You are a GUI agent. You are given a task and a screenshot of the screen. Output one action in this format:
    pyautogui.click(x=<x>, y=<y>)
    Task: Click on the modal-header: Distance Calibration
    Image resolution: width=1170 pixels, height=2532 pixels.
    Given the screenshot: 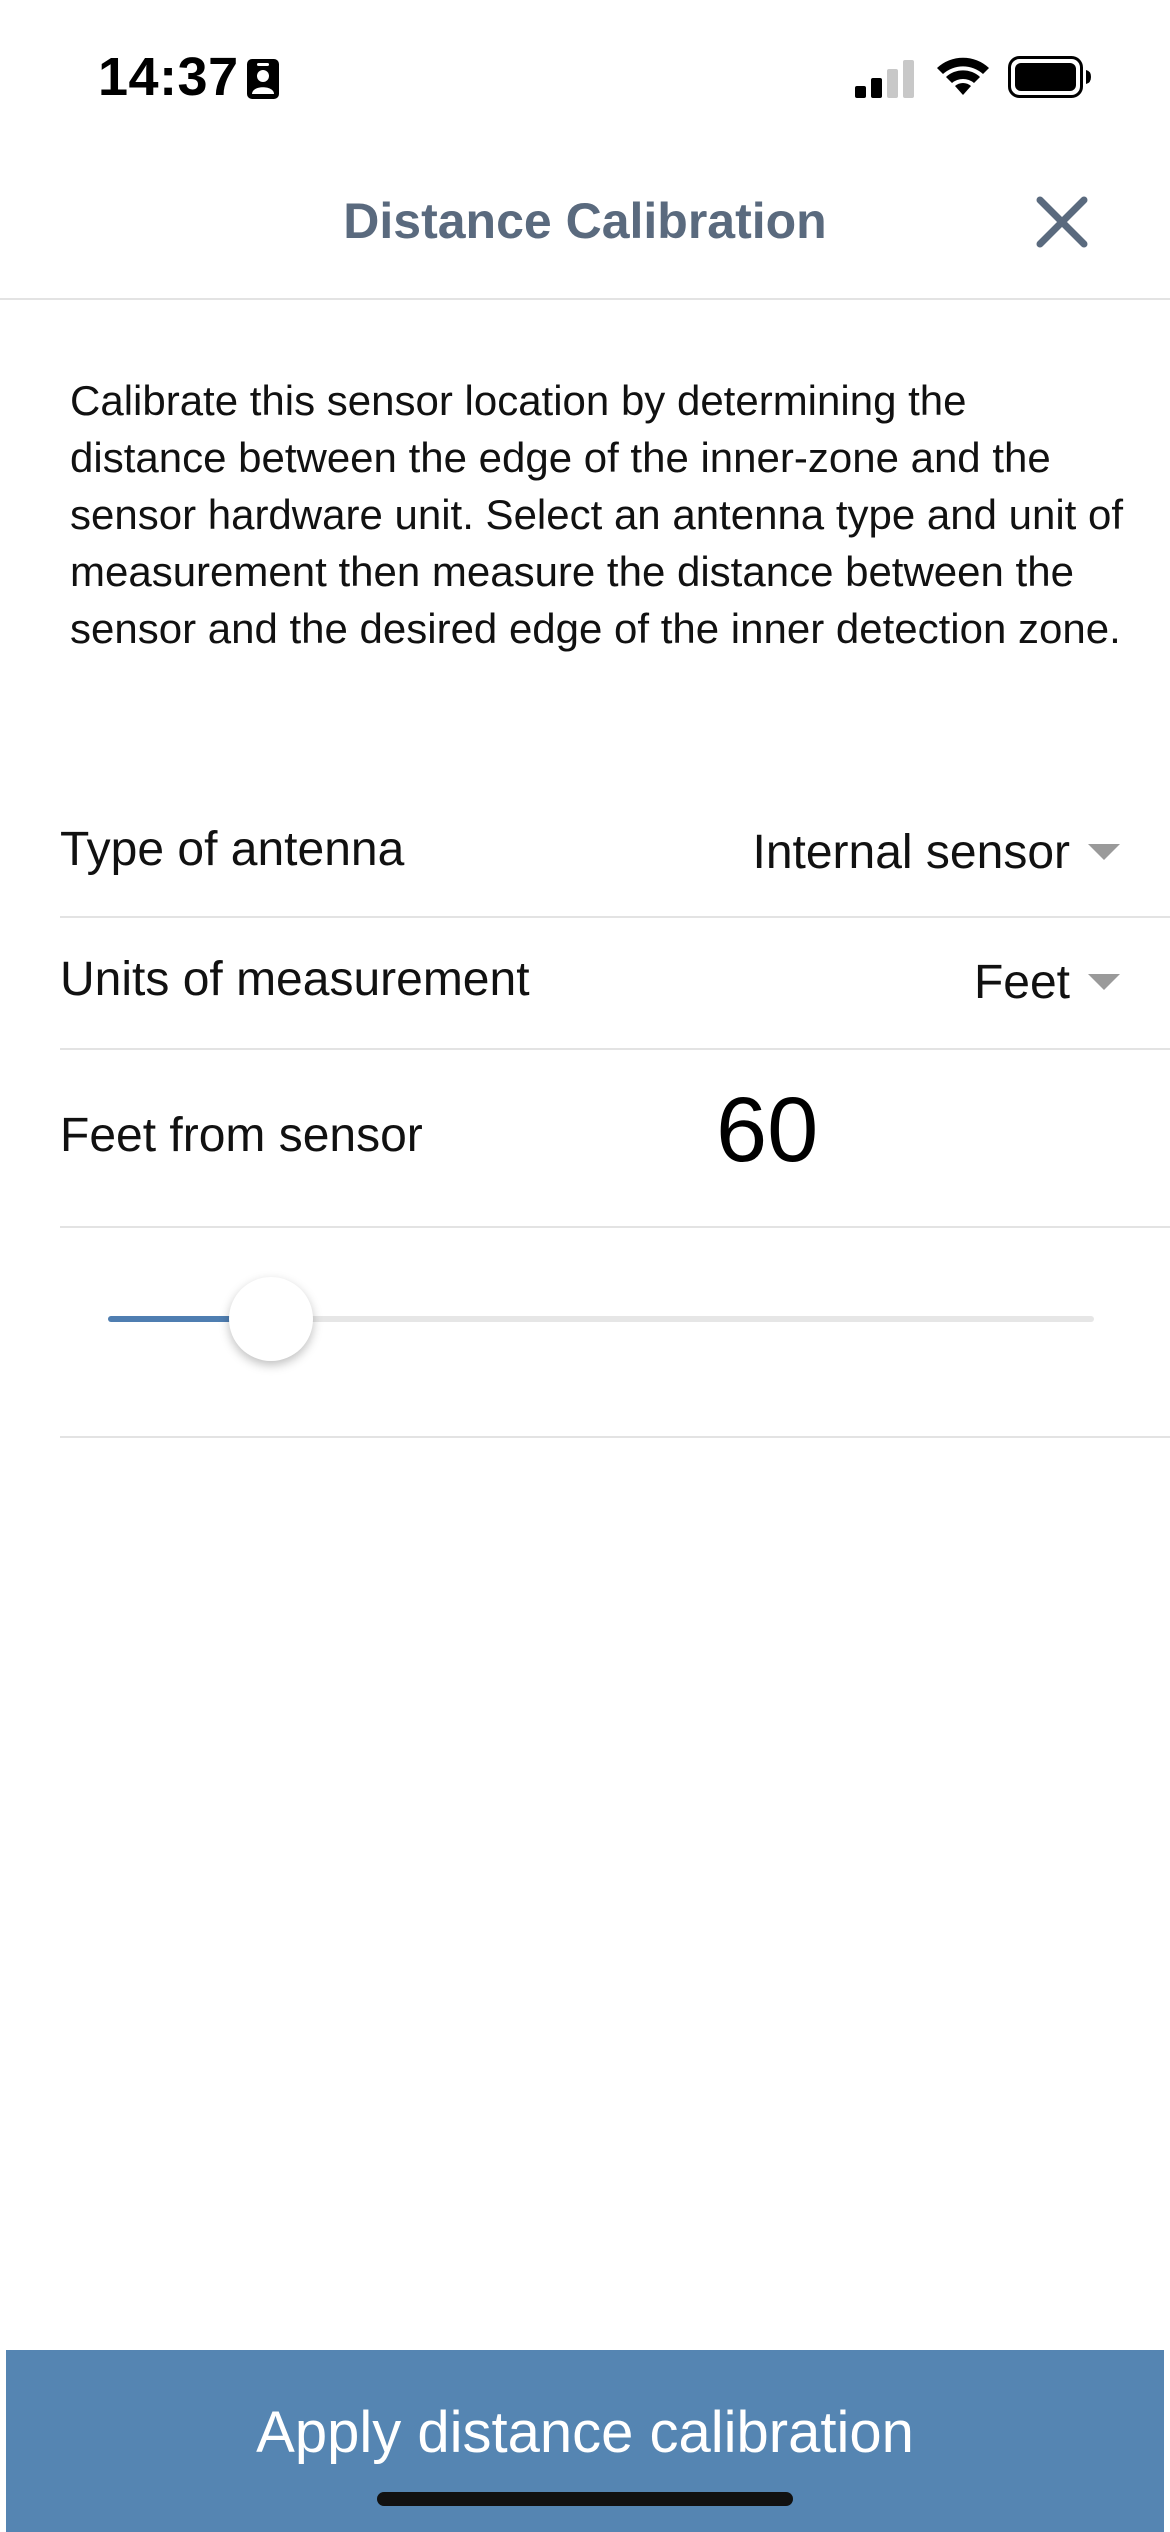 What is the action you would take?
    pyautogui.click(x=585, y=225)
    